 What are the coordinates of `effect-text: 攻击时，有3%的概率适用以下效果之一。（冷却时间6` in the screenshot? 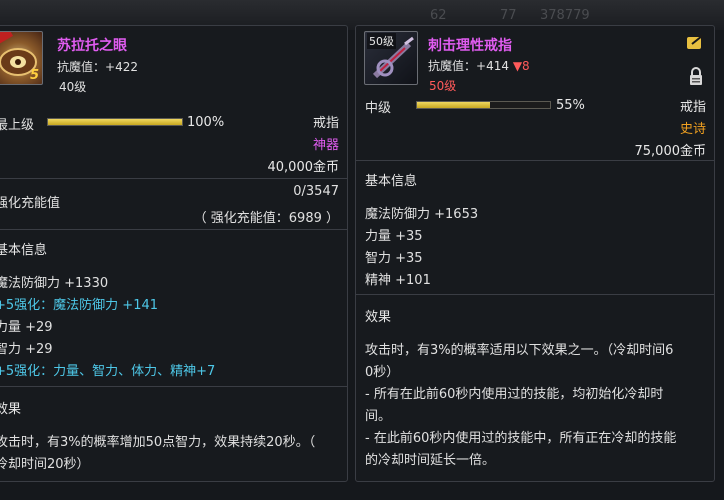 It's located at (519, 350).